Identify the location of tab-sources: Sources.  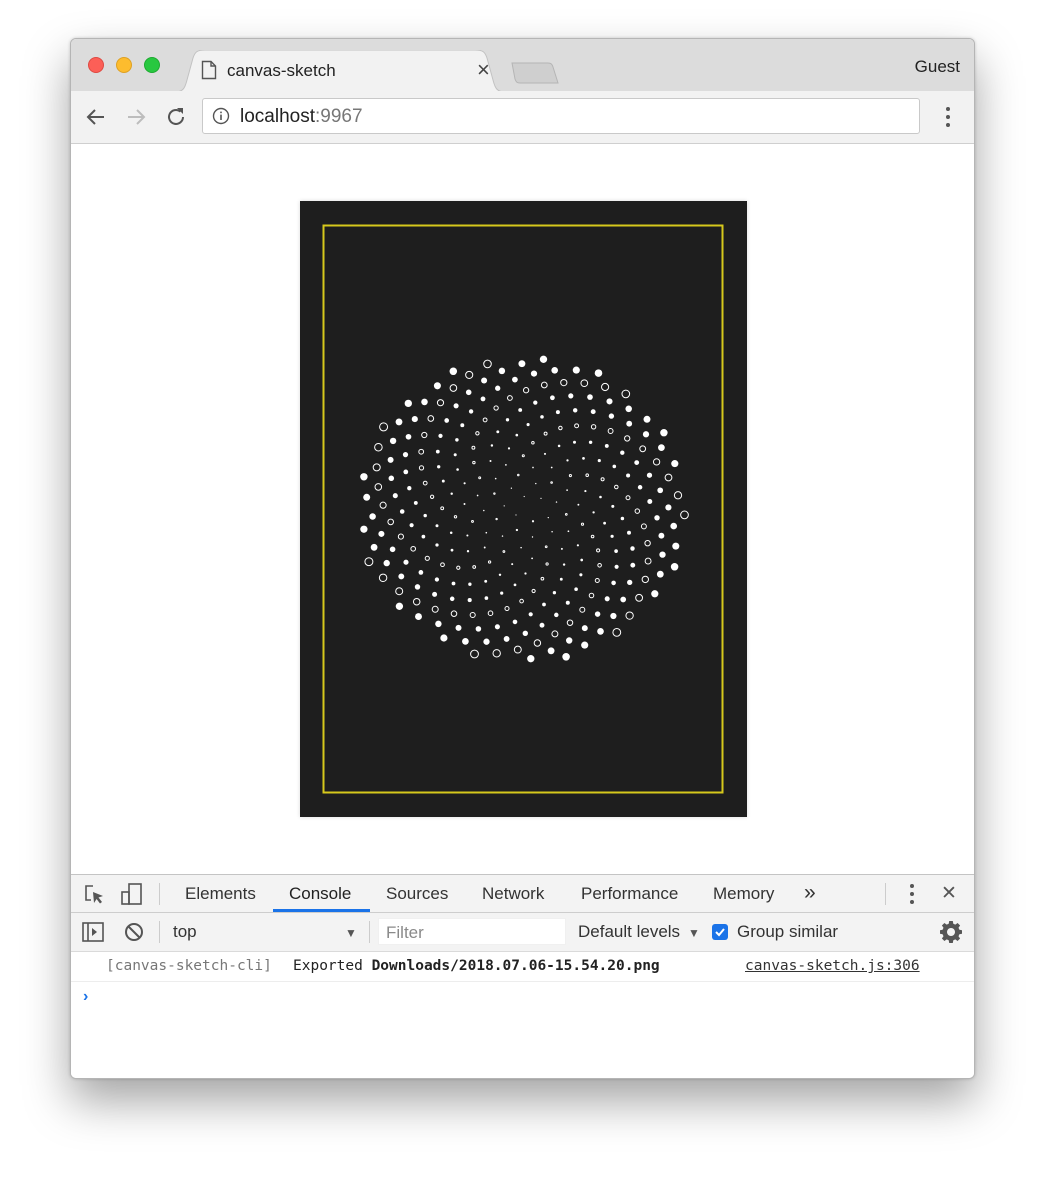
(417, 894).